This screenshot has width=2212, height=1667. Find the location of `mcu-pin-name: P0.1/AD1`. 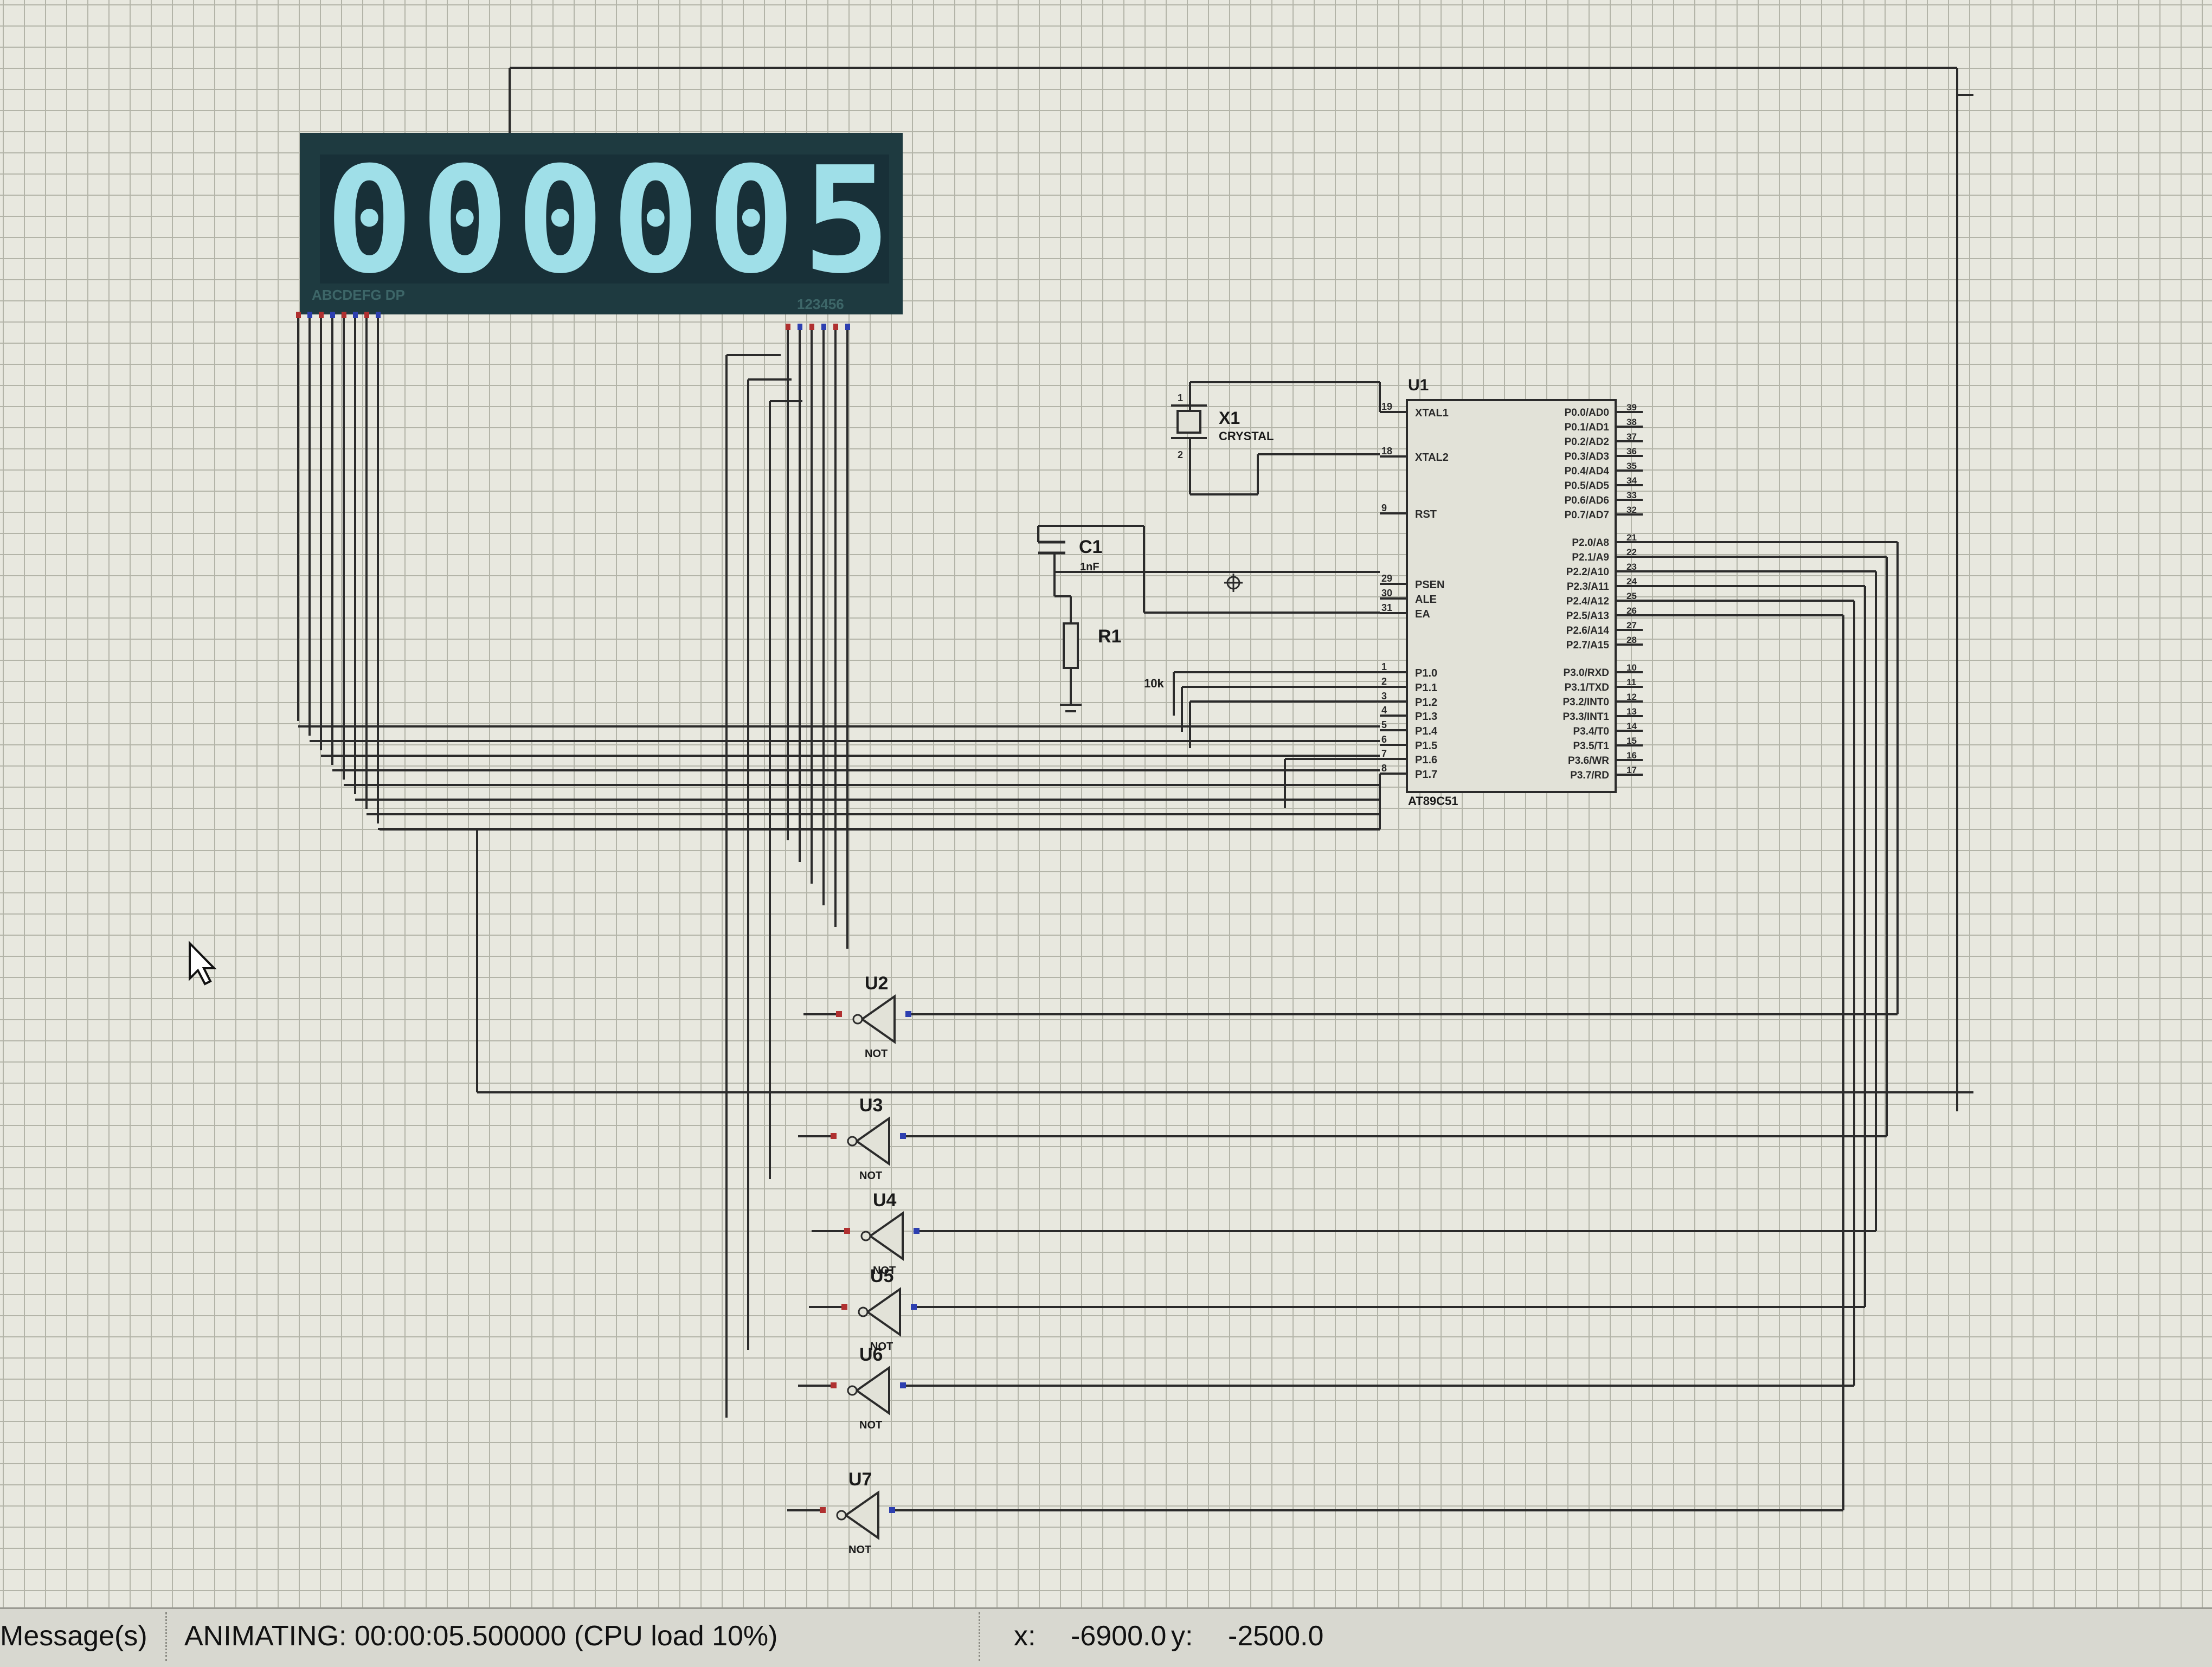

mcu-pin-name: P0.1/AD1 is located at coordinates (1587, 427).